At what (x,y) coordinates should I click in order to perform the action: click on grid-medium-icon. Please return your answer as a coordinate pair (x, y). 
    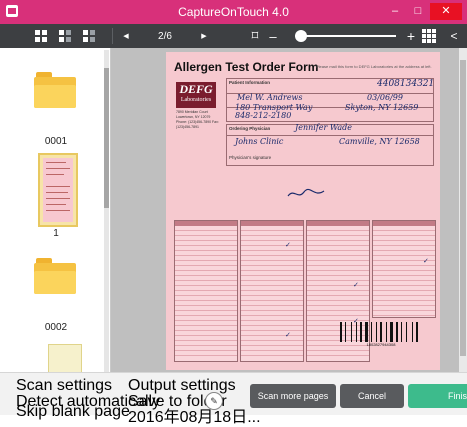
    Looking at the image, I should click on (65, 36).